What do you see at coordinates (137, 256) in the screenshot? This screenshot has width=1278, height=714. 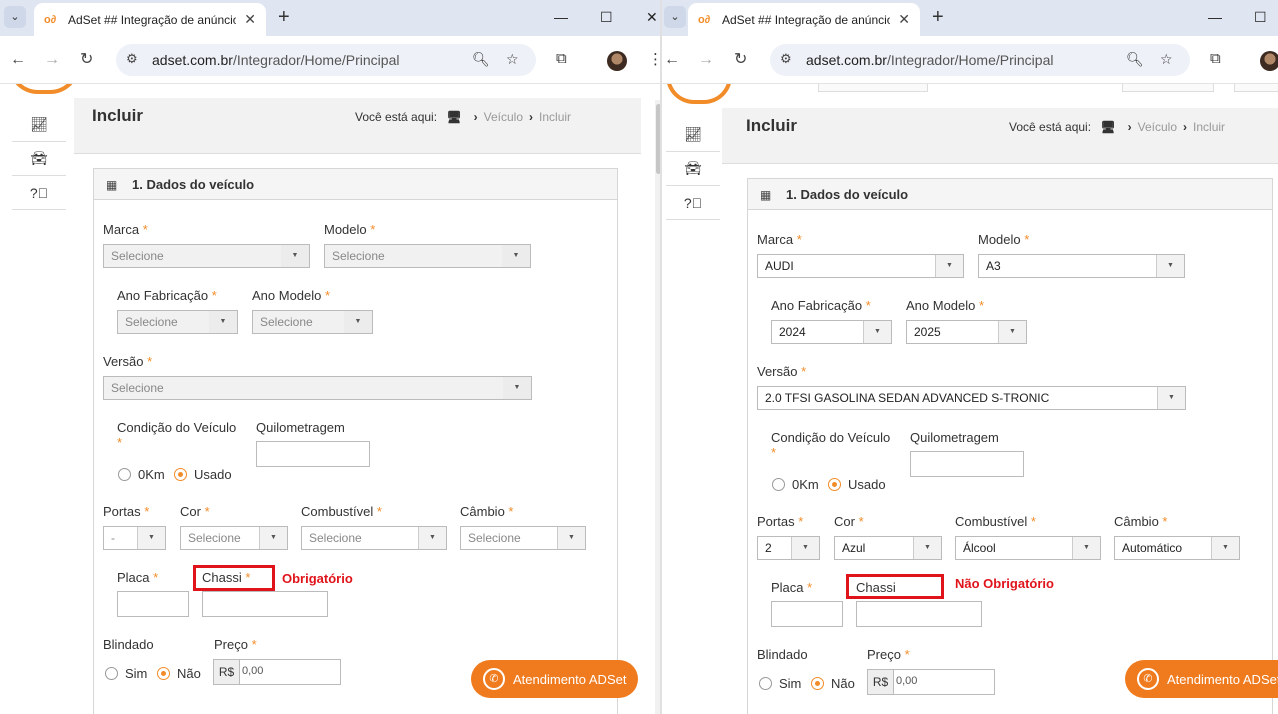 I see `marca-value: Selecione` at bounding box center [137, 256].